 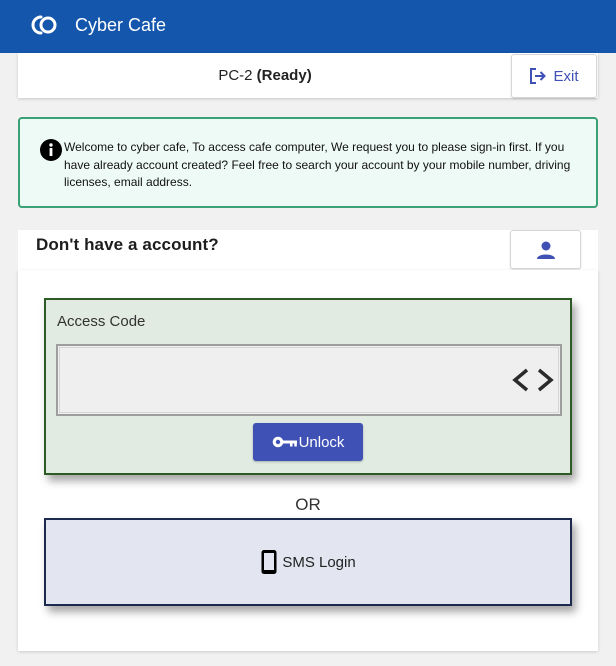 I want to click on sms-login-button: SMS Login, so click(x=308, y=562).